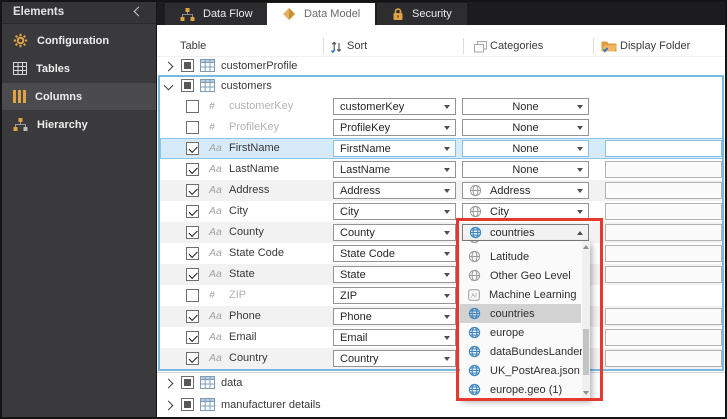 This screenshot has width=727, height=419. I want to click on dropdown-item: europe, so click(520, 332).